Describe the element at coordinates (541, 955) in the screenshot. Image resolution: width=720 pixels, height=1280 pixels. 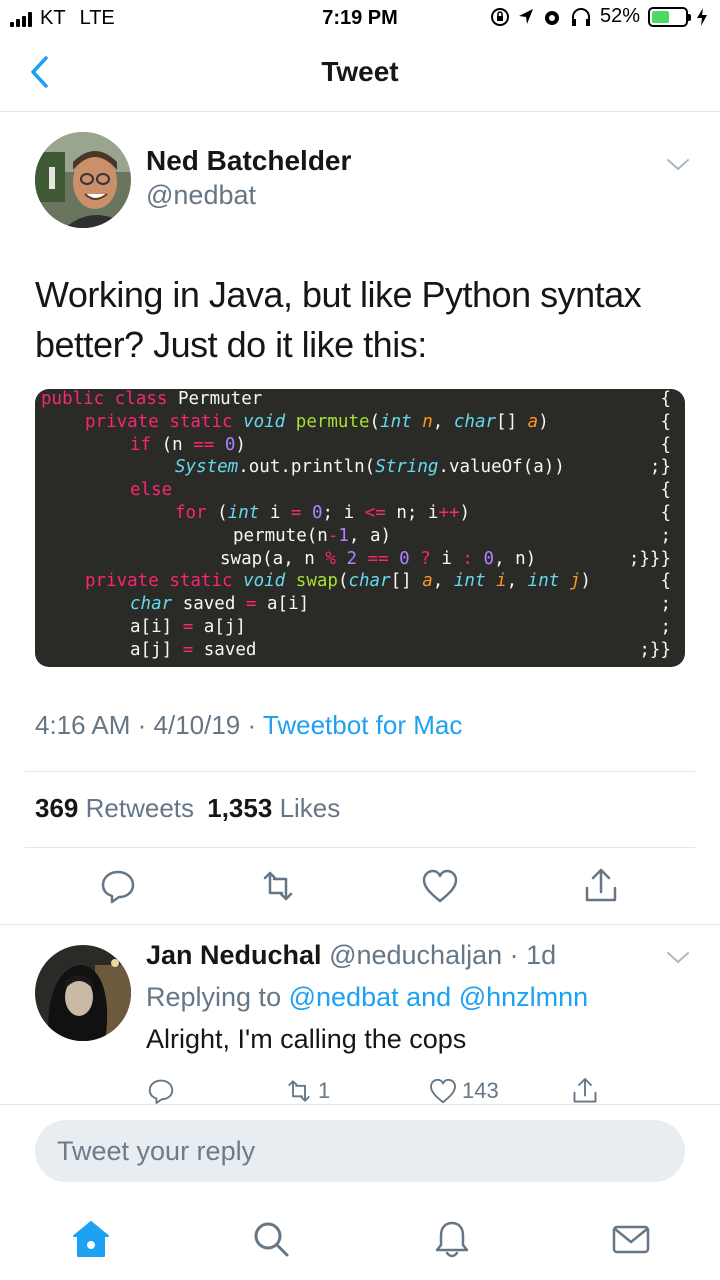
I see `reply-age: 1d` at that location.